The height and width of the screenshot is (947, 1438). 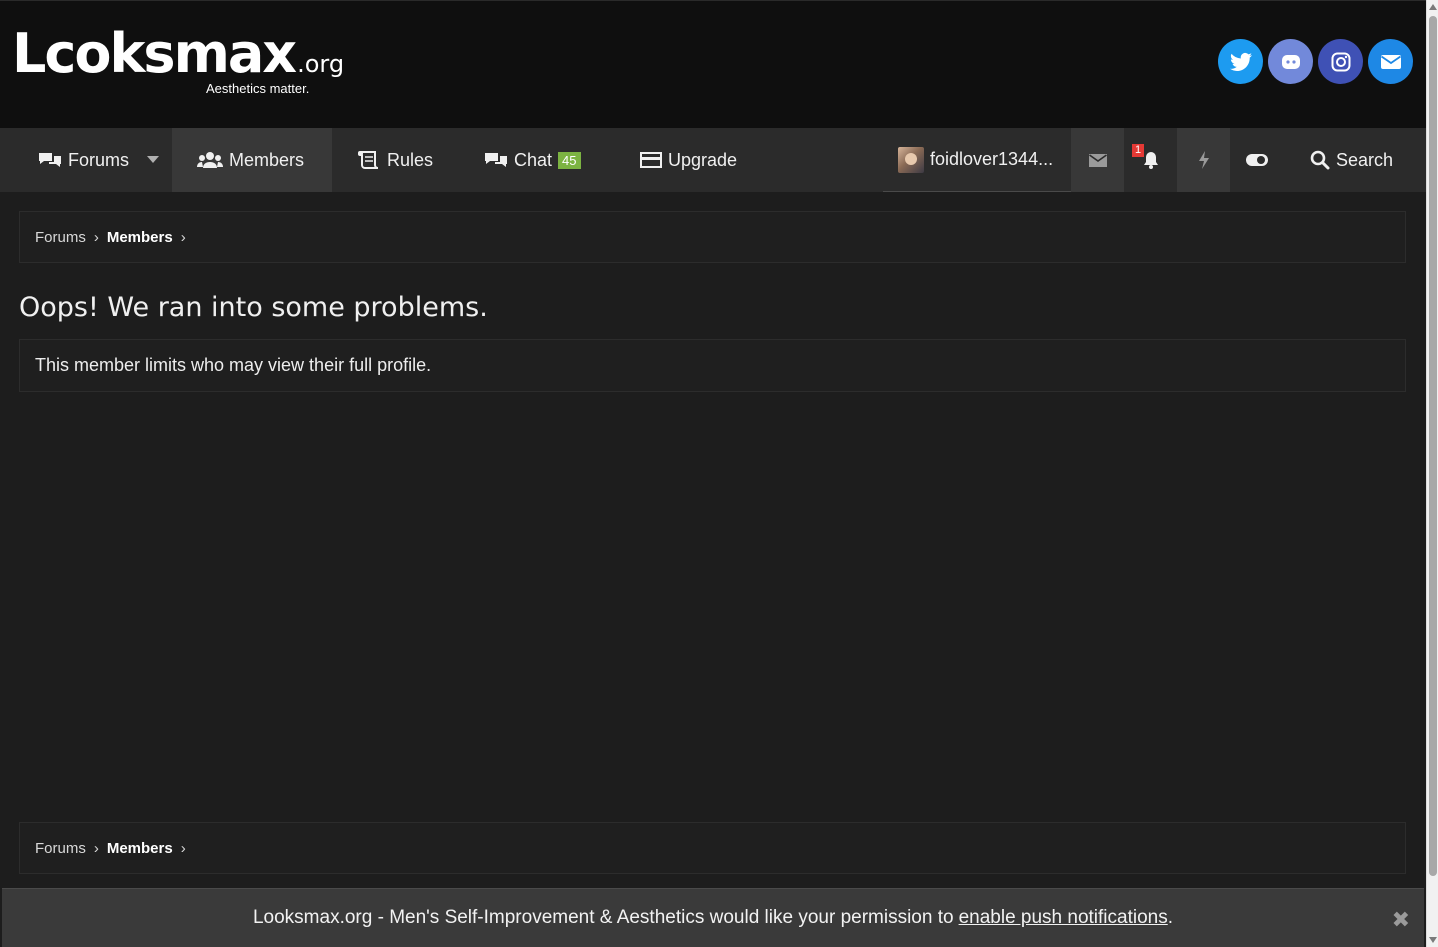 What do you see at coordinates (651, 160) in the screenshot?
I see `credit-card-icon` at bounding box center [651, 160].